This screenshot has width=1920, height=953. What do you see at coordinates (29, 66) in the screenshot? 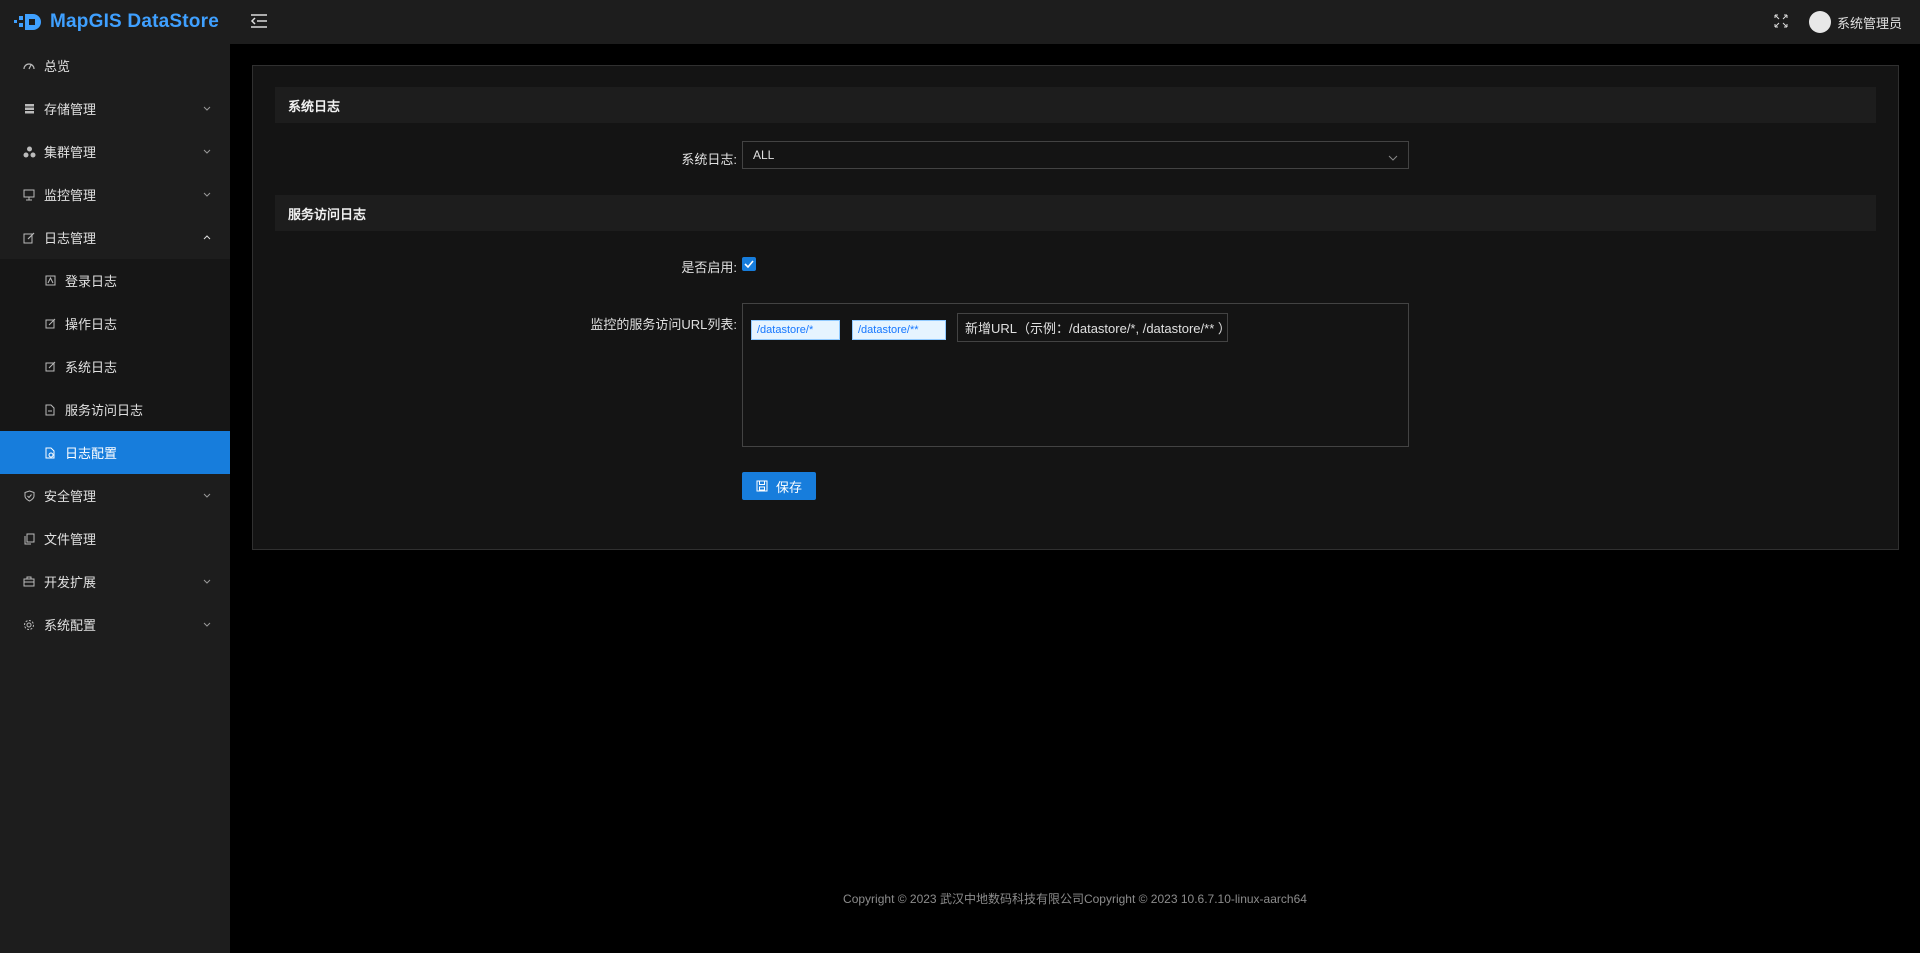
I see `dashboard-icon` at bounding box center [29, 66].